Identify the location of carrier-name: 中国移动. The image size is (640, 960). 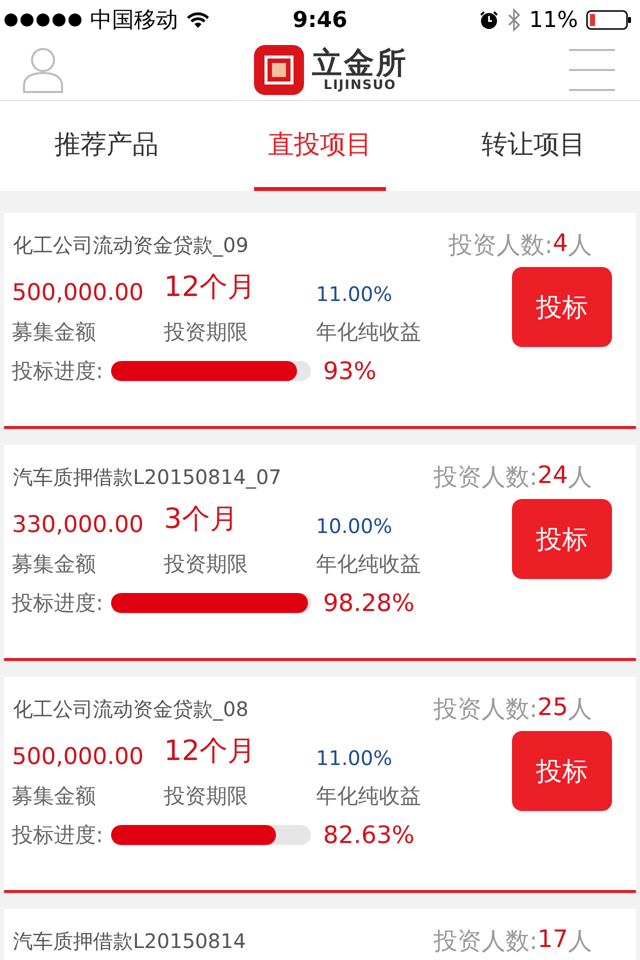
(134, 21).